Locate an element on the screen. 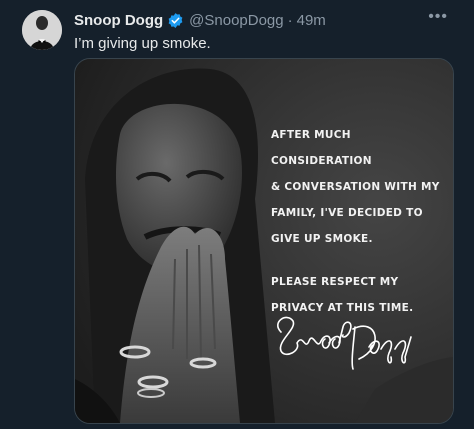 The width and height of the screenshot is (474, 429). timestamp: 49m is located at coordinates (311, 20).